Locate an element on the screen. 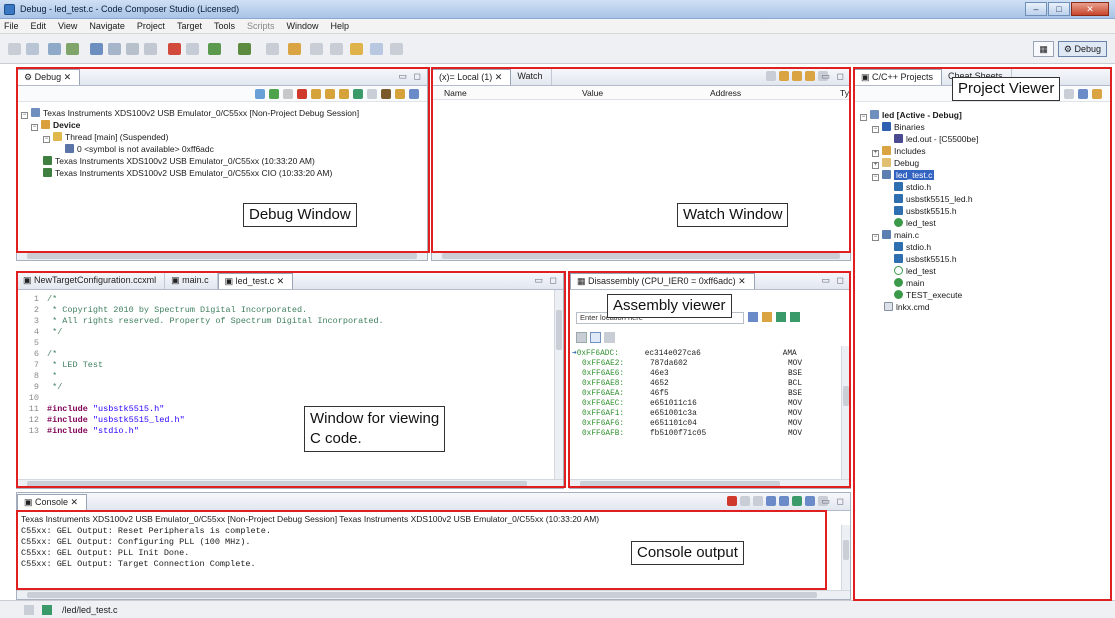 The height and width of the screenshot is (618, 1115). open-perspective-button: ▦ is located at coordinates (1043, 49).